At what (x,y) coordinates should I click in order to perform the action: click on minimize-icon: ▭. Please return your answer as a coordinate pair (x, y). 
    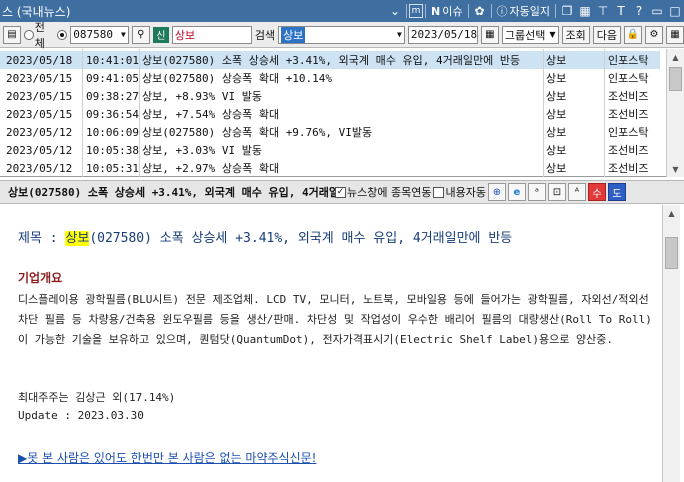
    Looking at the image, I should click on (657, 11).